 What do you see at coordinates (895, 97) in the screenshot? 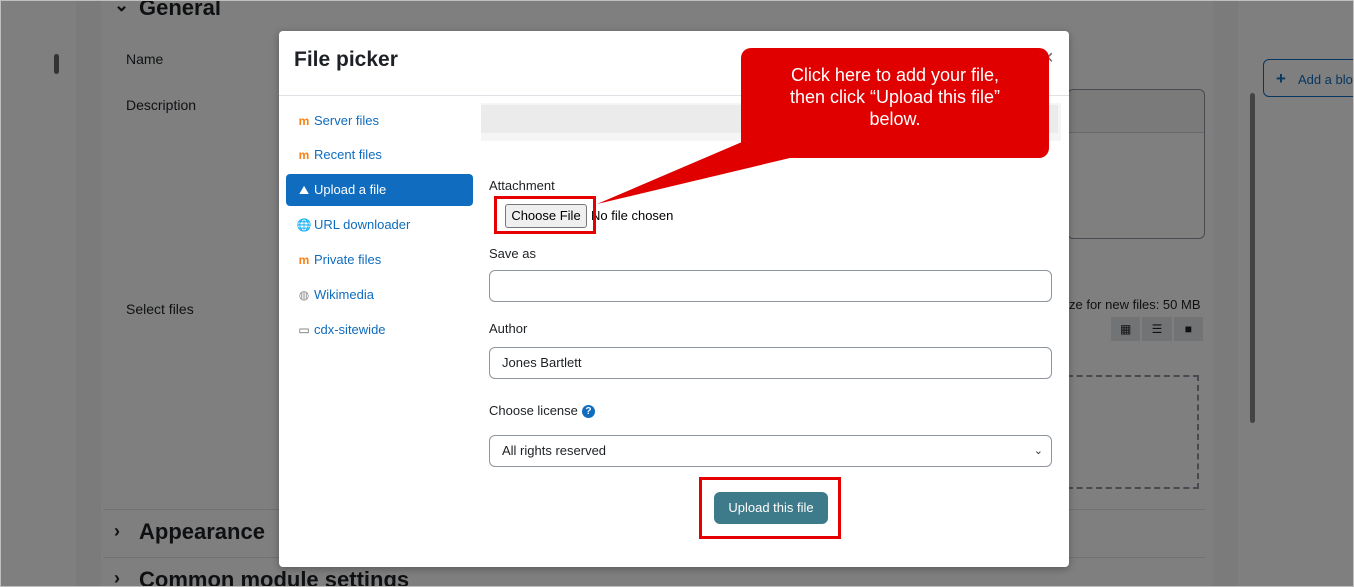
I see `callout-line-2: then click “Upload this file”` at bounding box center [895, 97].